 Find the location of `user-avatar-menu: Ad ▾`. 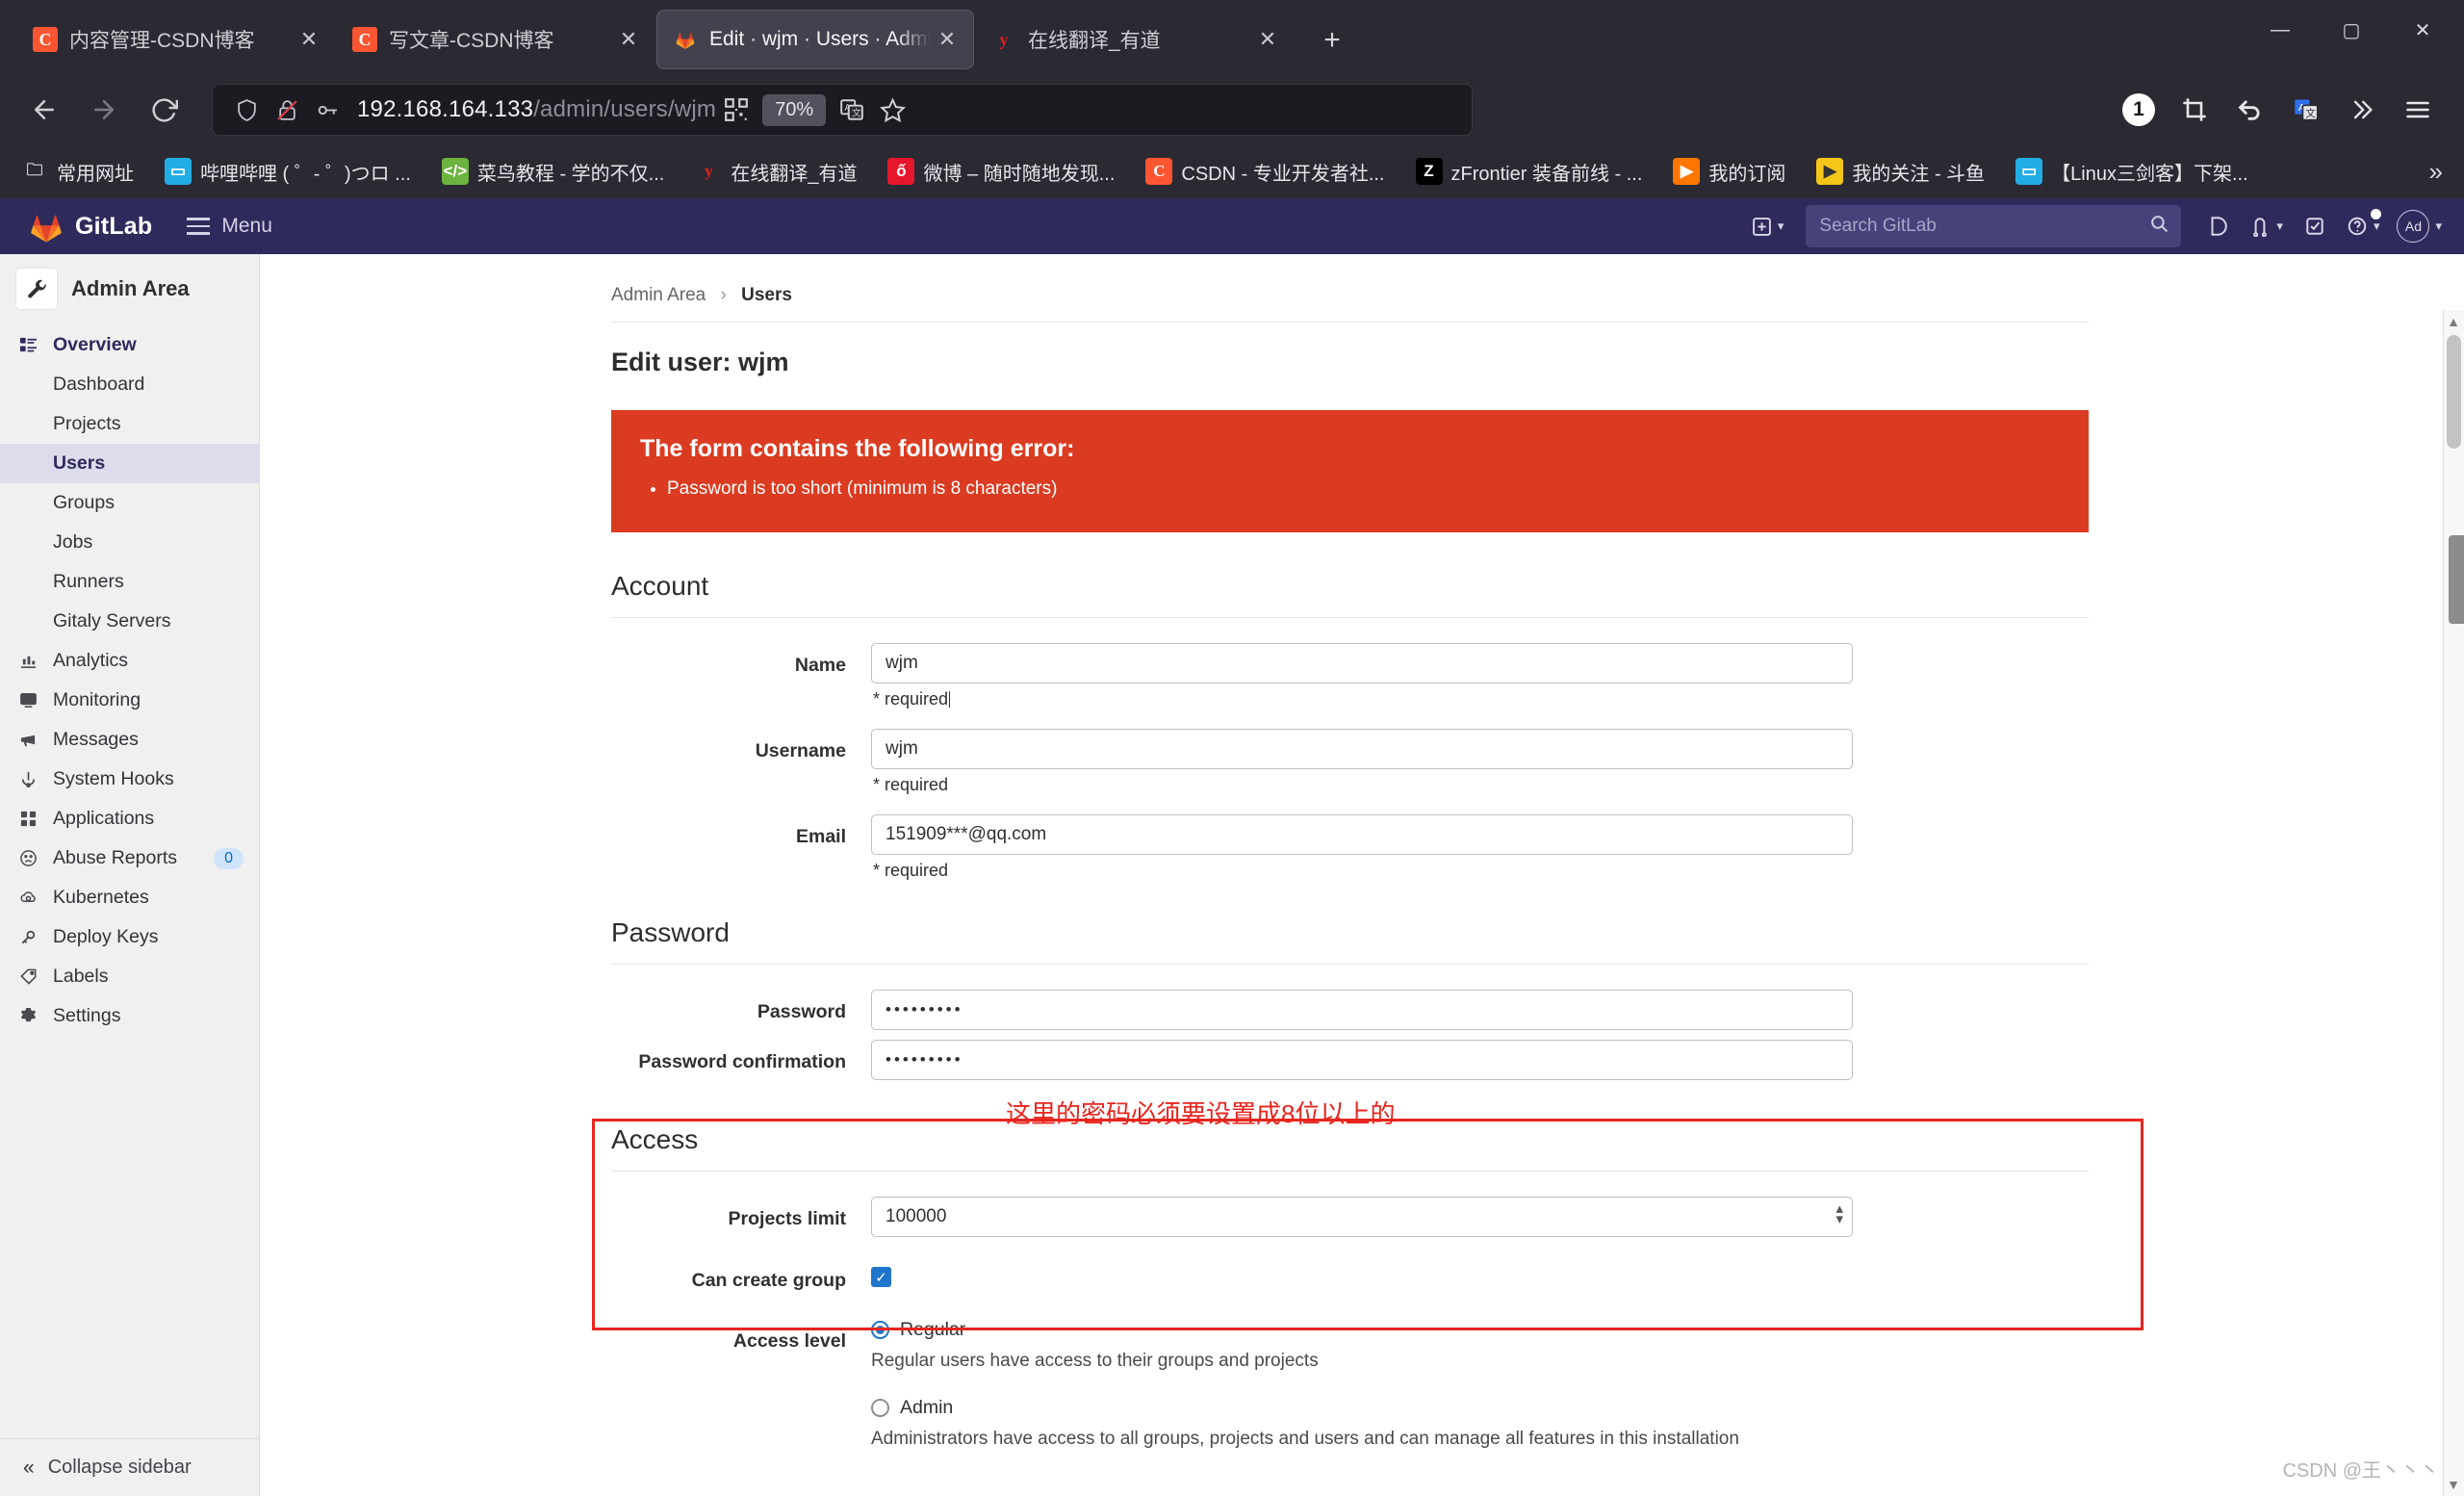

user-avatar-menu: Ad ▾ is located at coordinates (2419, 226).